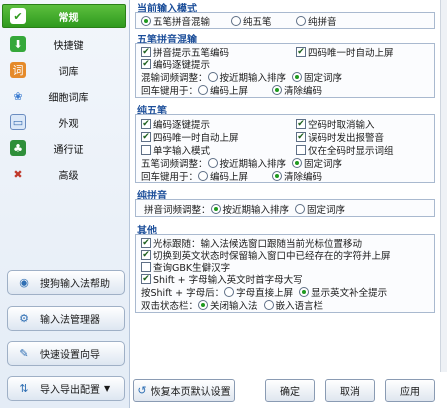 The image size is (447, 408). What do you see at coordinates (24, 353) in the screenshot?
I see `wizard-icon: ✎` at bounding box center [24, 353].